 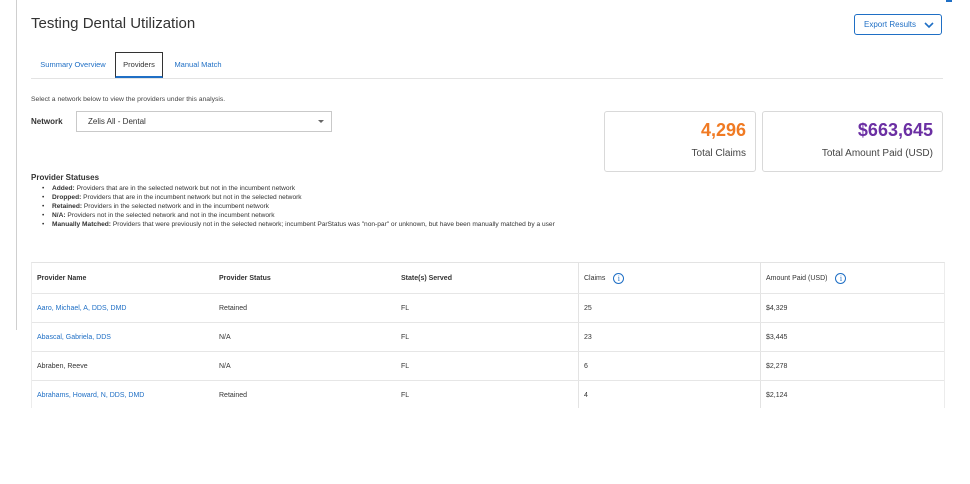 I want to click on table-row: Abraben, Reeve N/A FL 6 $2,278, so click(x=488, y=366).